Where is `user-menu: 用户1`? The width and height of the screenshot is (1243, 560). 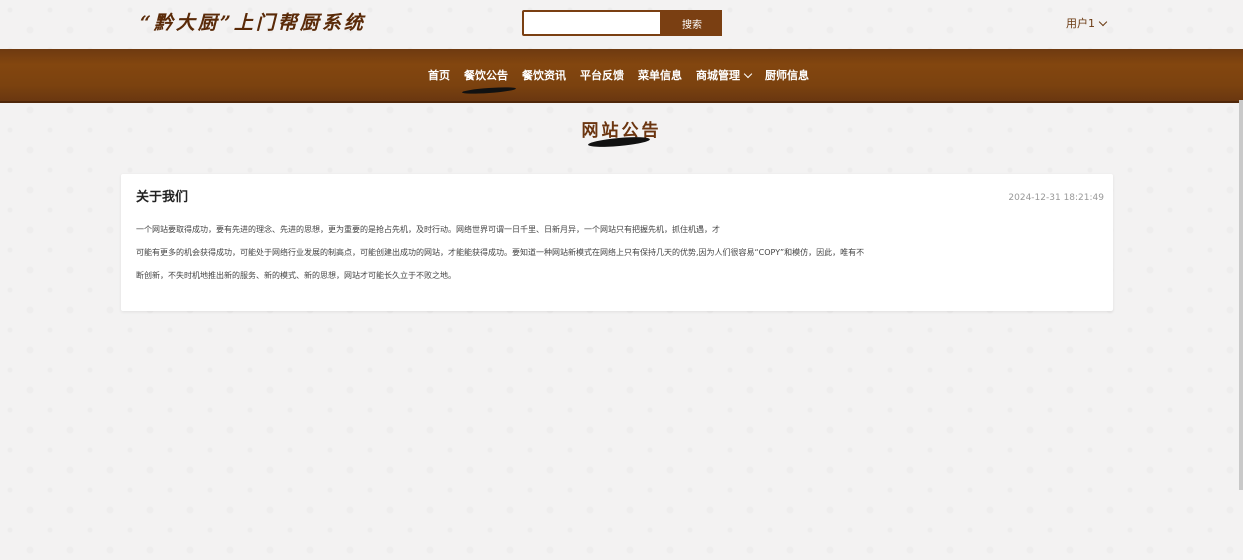
user-menu: 用户1 is located at coordinates (1087, 23).